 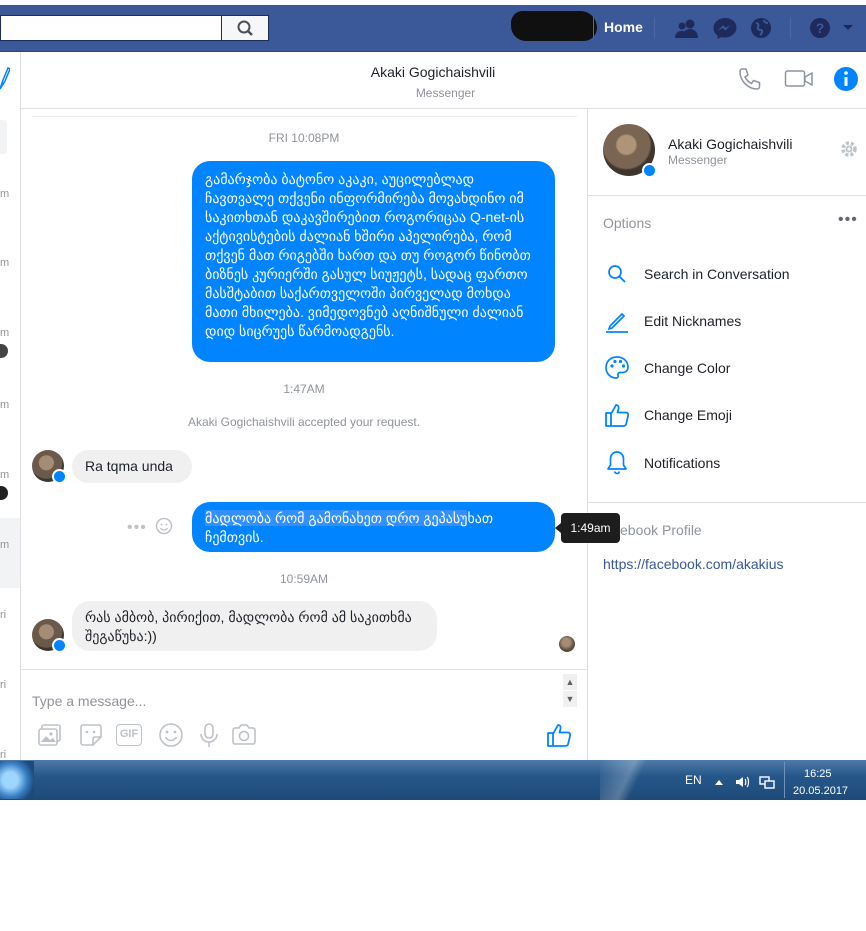 I want to click on facebook-profile-link: https://facebook.com/akakius, so click(x=693, y=564).